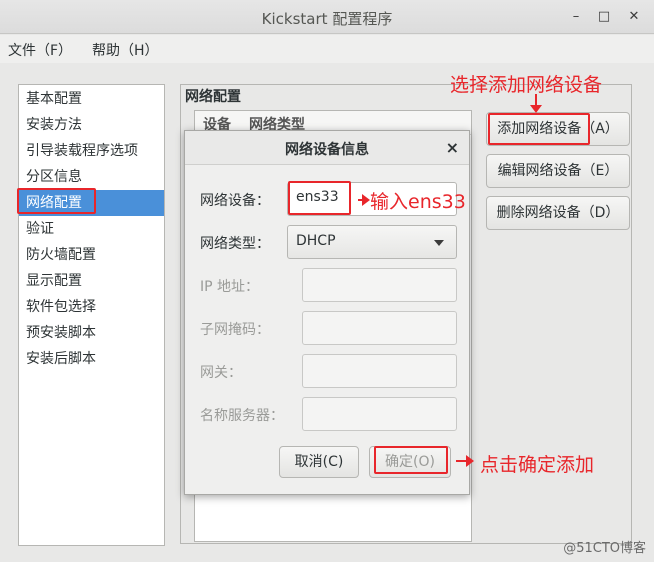  Describe the element at coordinates (539, 129) in the screenshot. I see `highlight-add-button` at that location.